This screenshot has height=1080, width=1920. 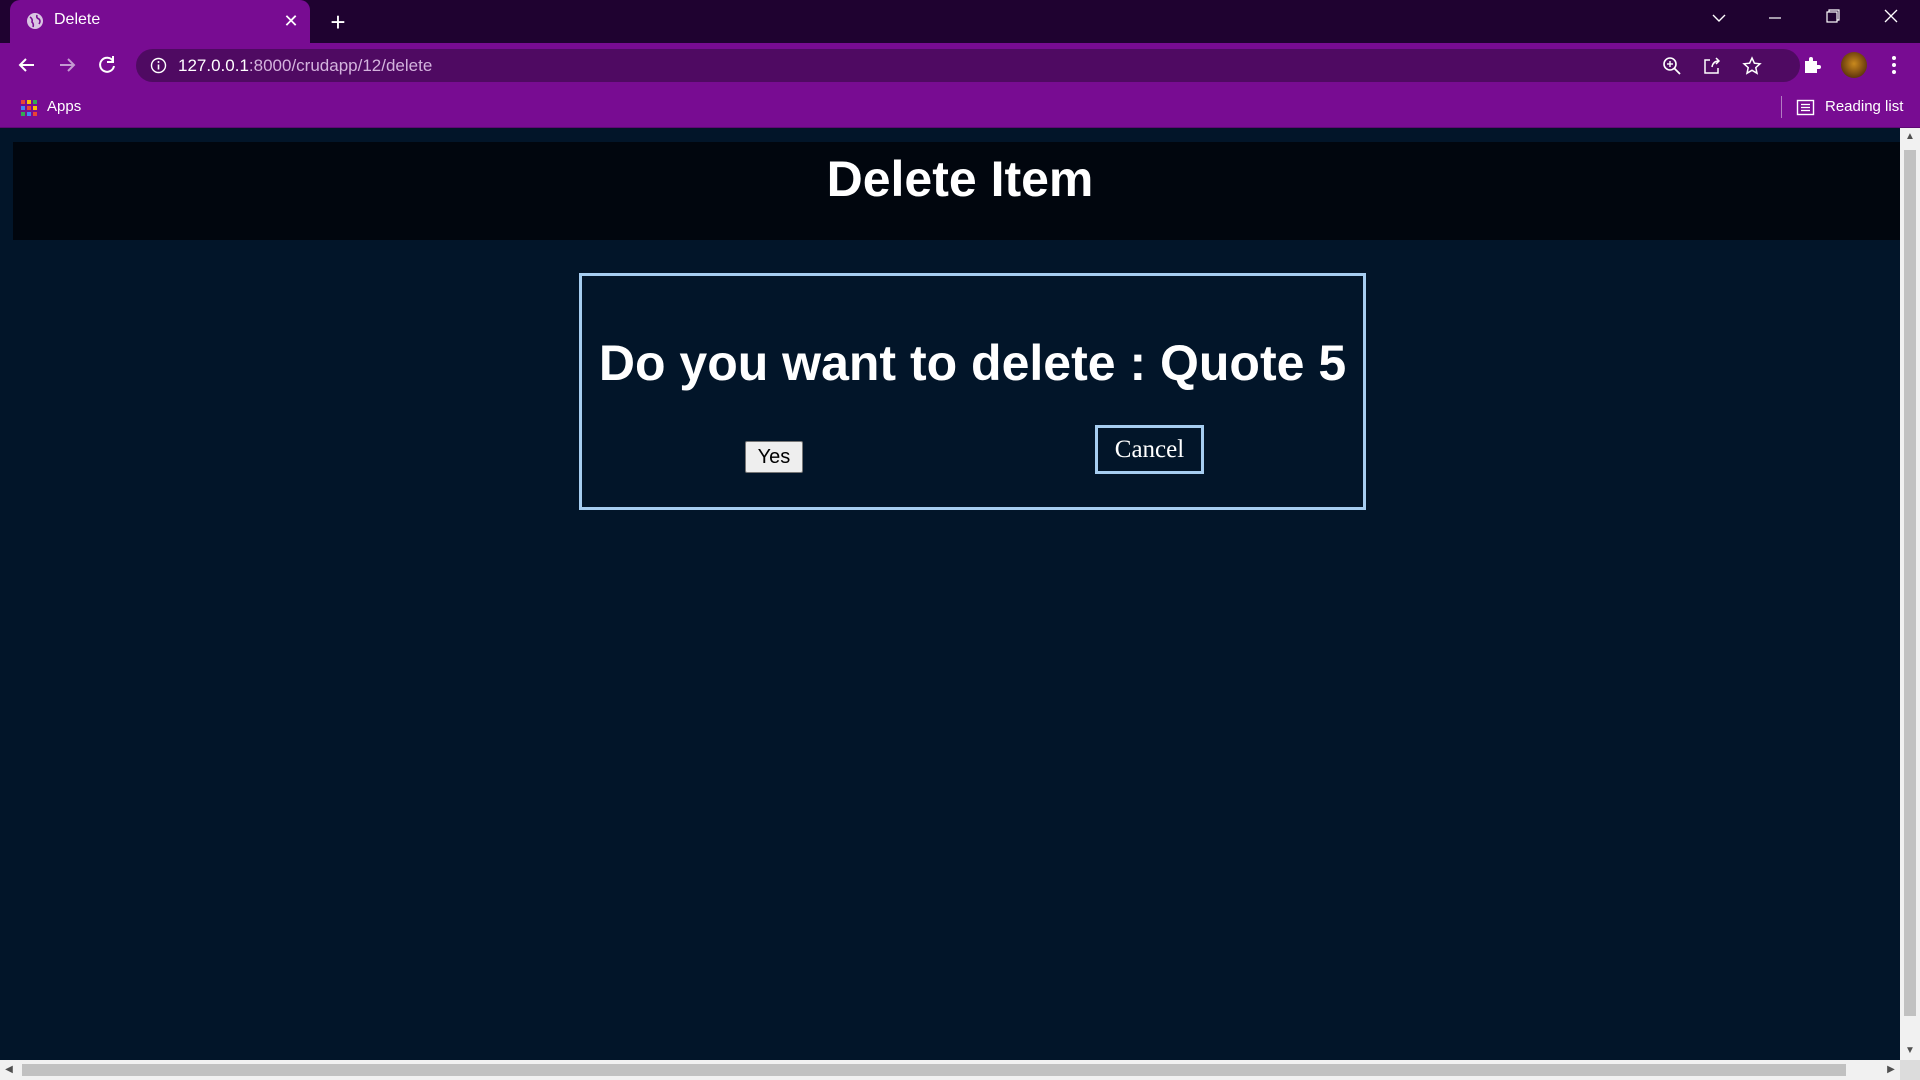 I want to click on tab-search-chevron-icon, so click(x=1719, y=19).